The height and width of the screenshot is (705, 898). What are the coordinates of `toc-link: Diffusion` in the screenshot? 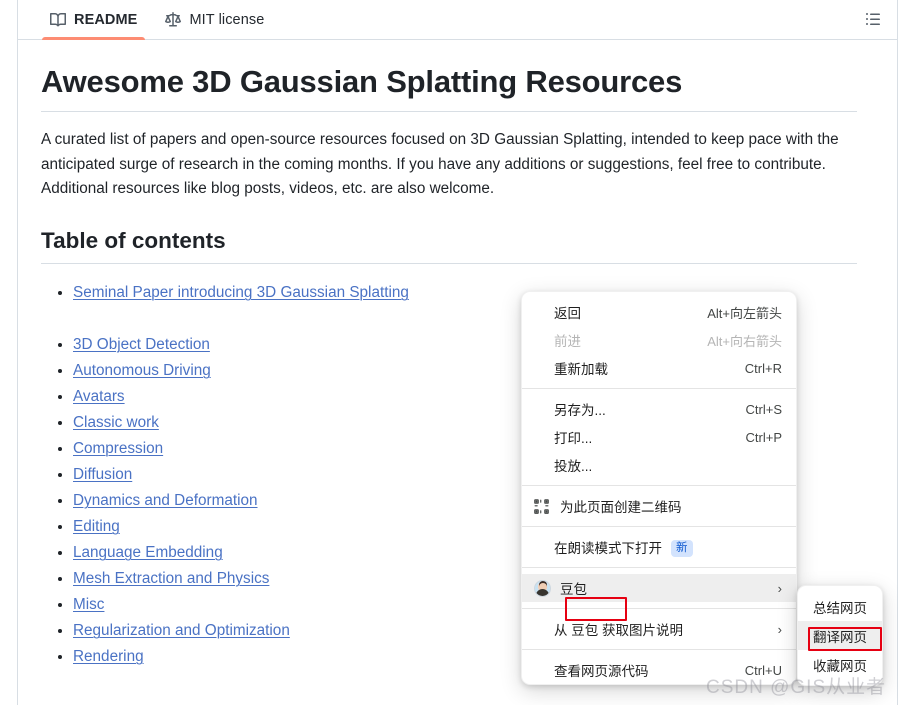 It's located at (102, 474).